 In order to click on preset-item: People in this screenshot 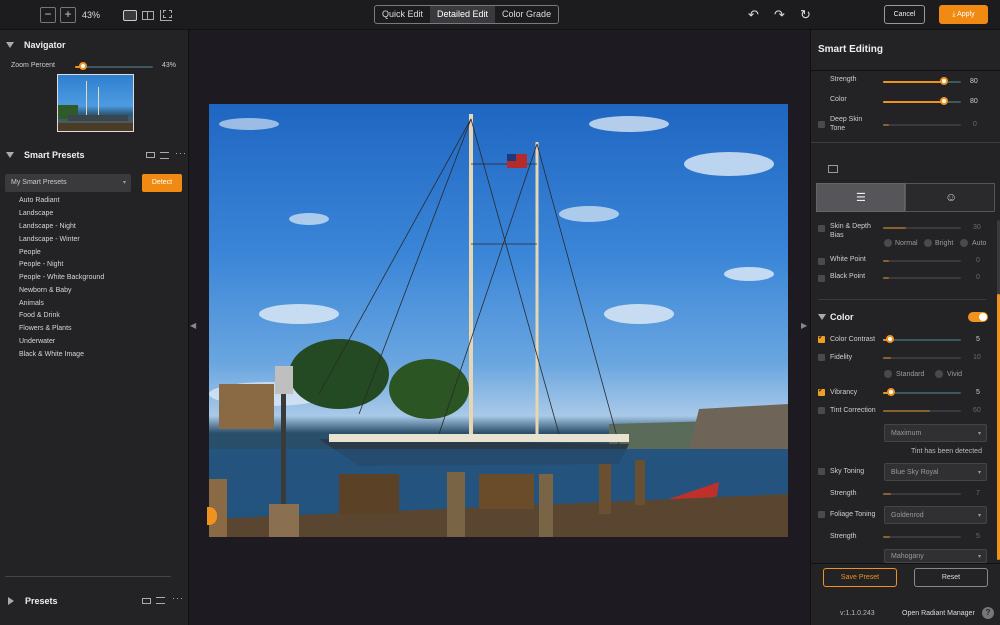, I will do `click(30, 252)`.